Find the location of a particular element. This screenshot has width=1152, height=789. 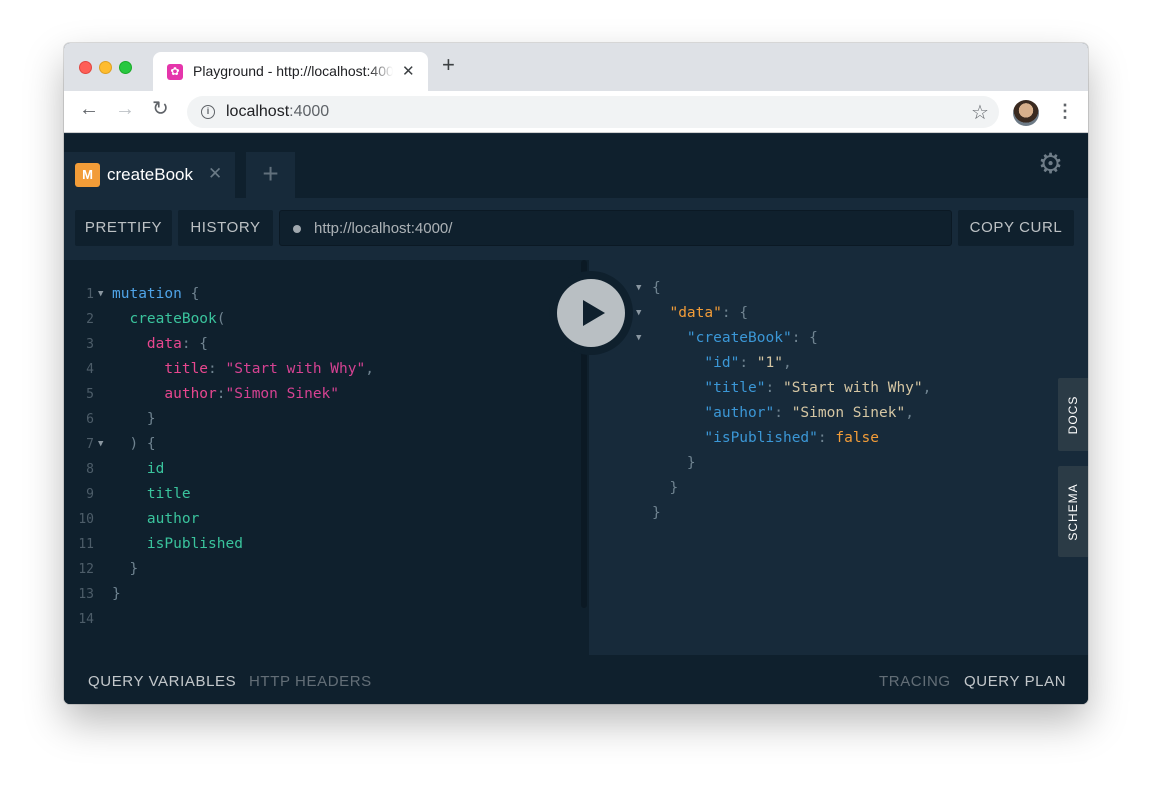

add-playground-tab-button: + is located at coordinates (270, 175).